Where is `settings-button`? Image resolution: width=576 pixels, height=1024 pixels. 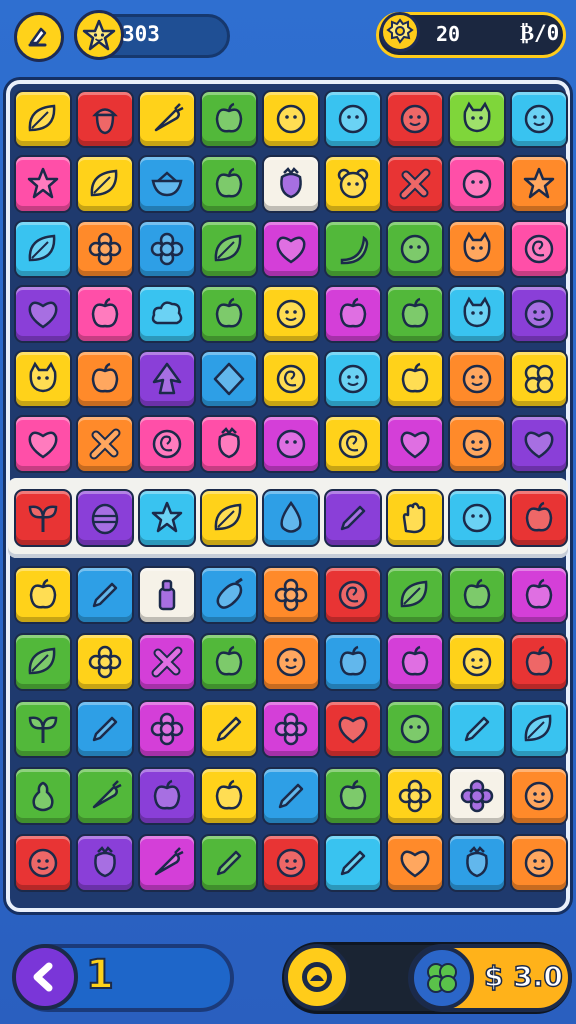
settings-button is located at coordinates (317, 977).